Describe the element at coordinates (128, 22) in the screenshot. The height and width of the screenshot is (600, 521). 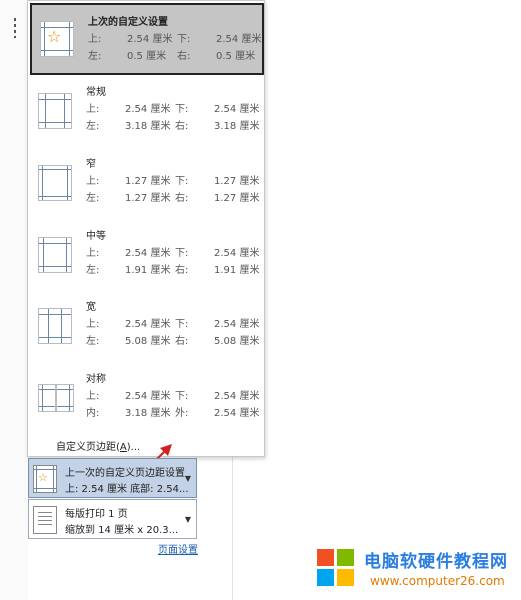
I see `option-title: 上次的自定义设置` at that location.